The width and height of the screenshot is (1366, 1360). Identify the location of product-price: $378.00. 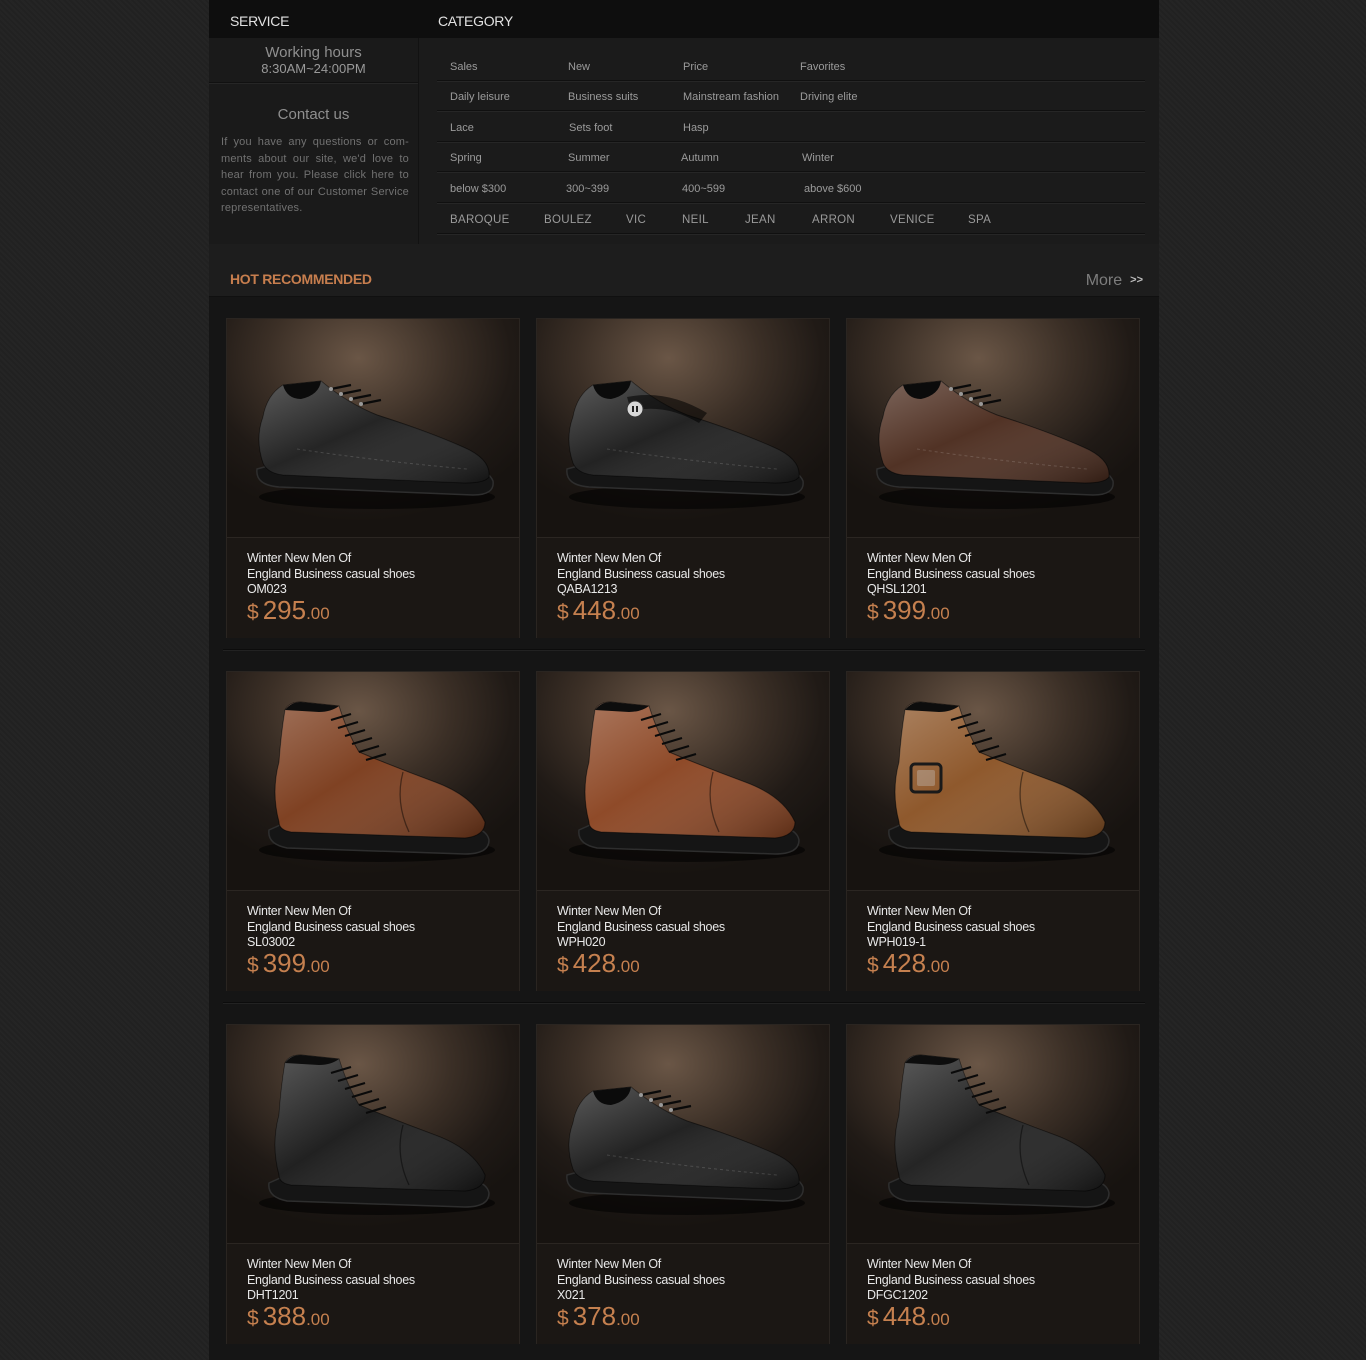
(598, 1316).